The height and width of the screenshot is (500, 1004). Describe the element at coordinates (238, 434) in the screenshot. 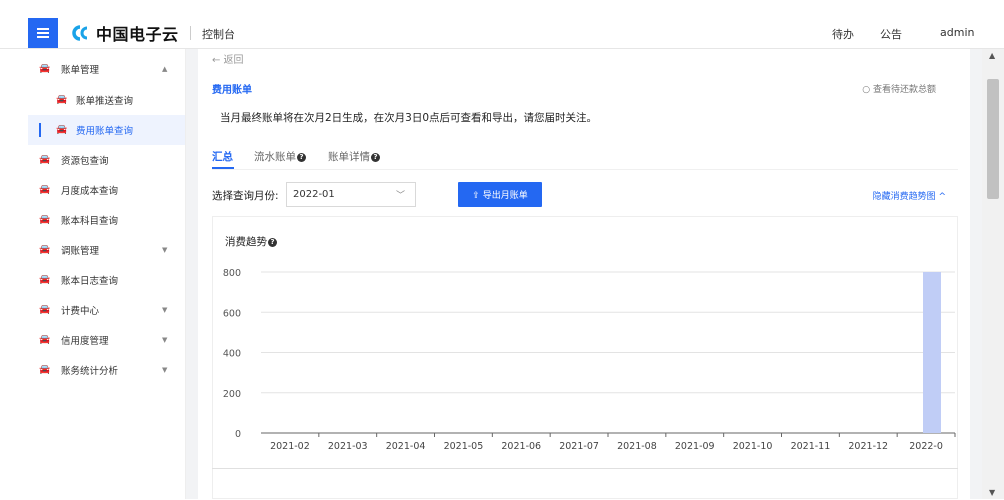

I see `y-tick-label: 0` at that location.